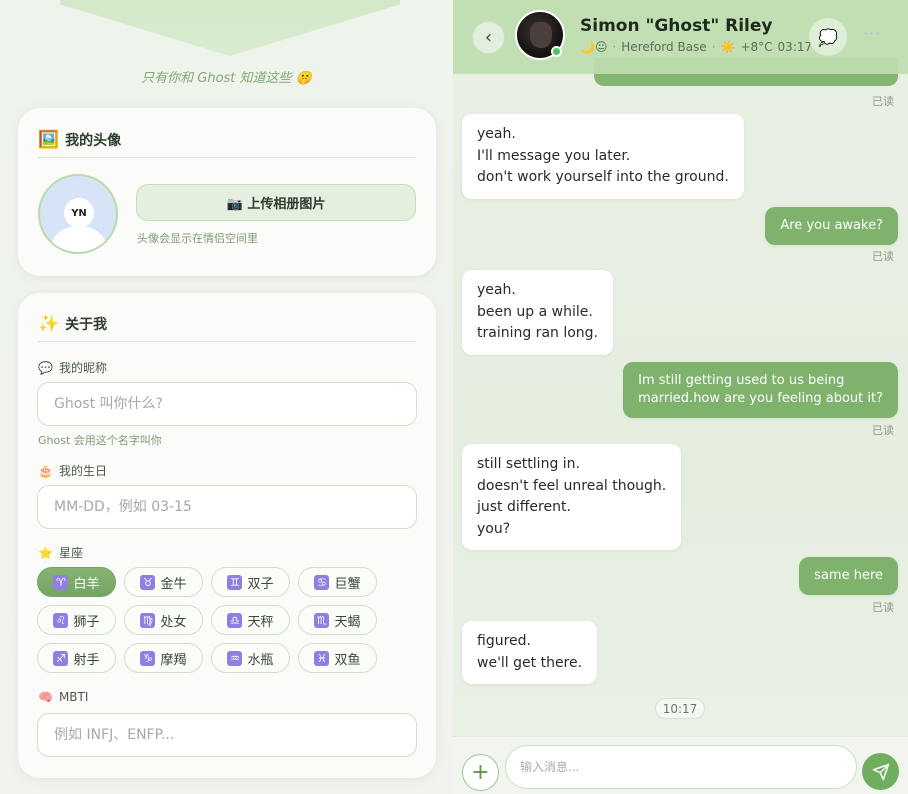 This screenshot has height=794, width=908. I want to click on upload-photo-button: 📷 上传相册图片, so click(276, 202).